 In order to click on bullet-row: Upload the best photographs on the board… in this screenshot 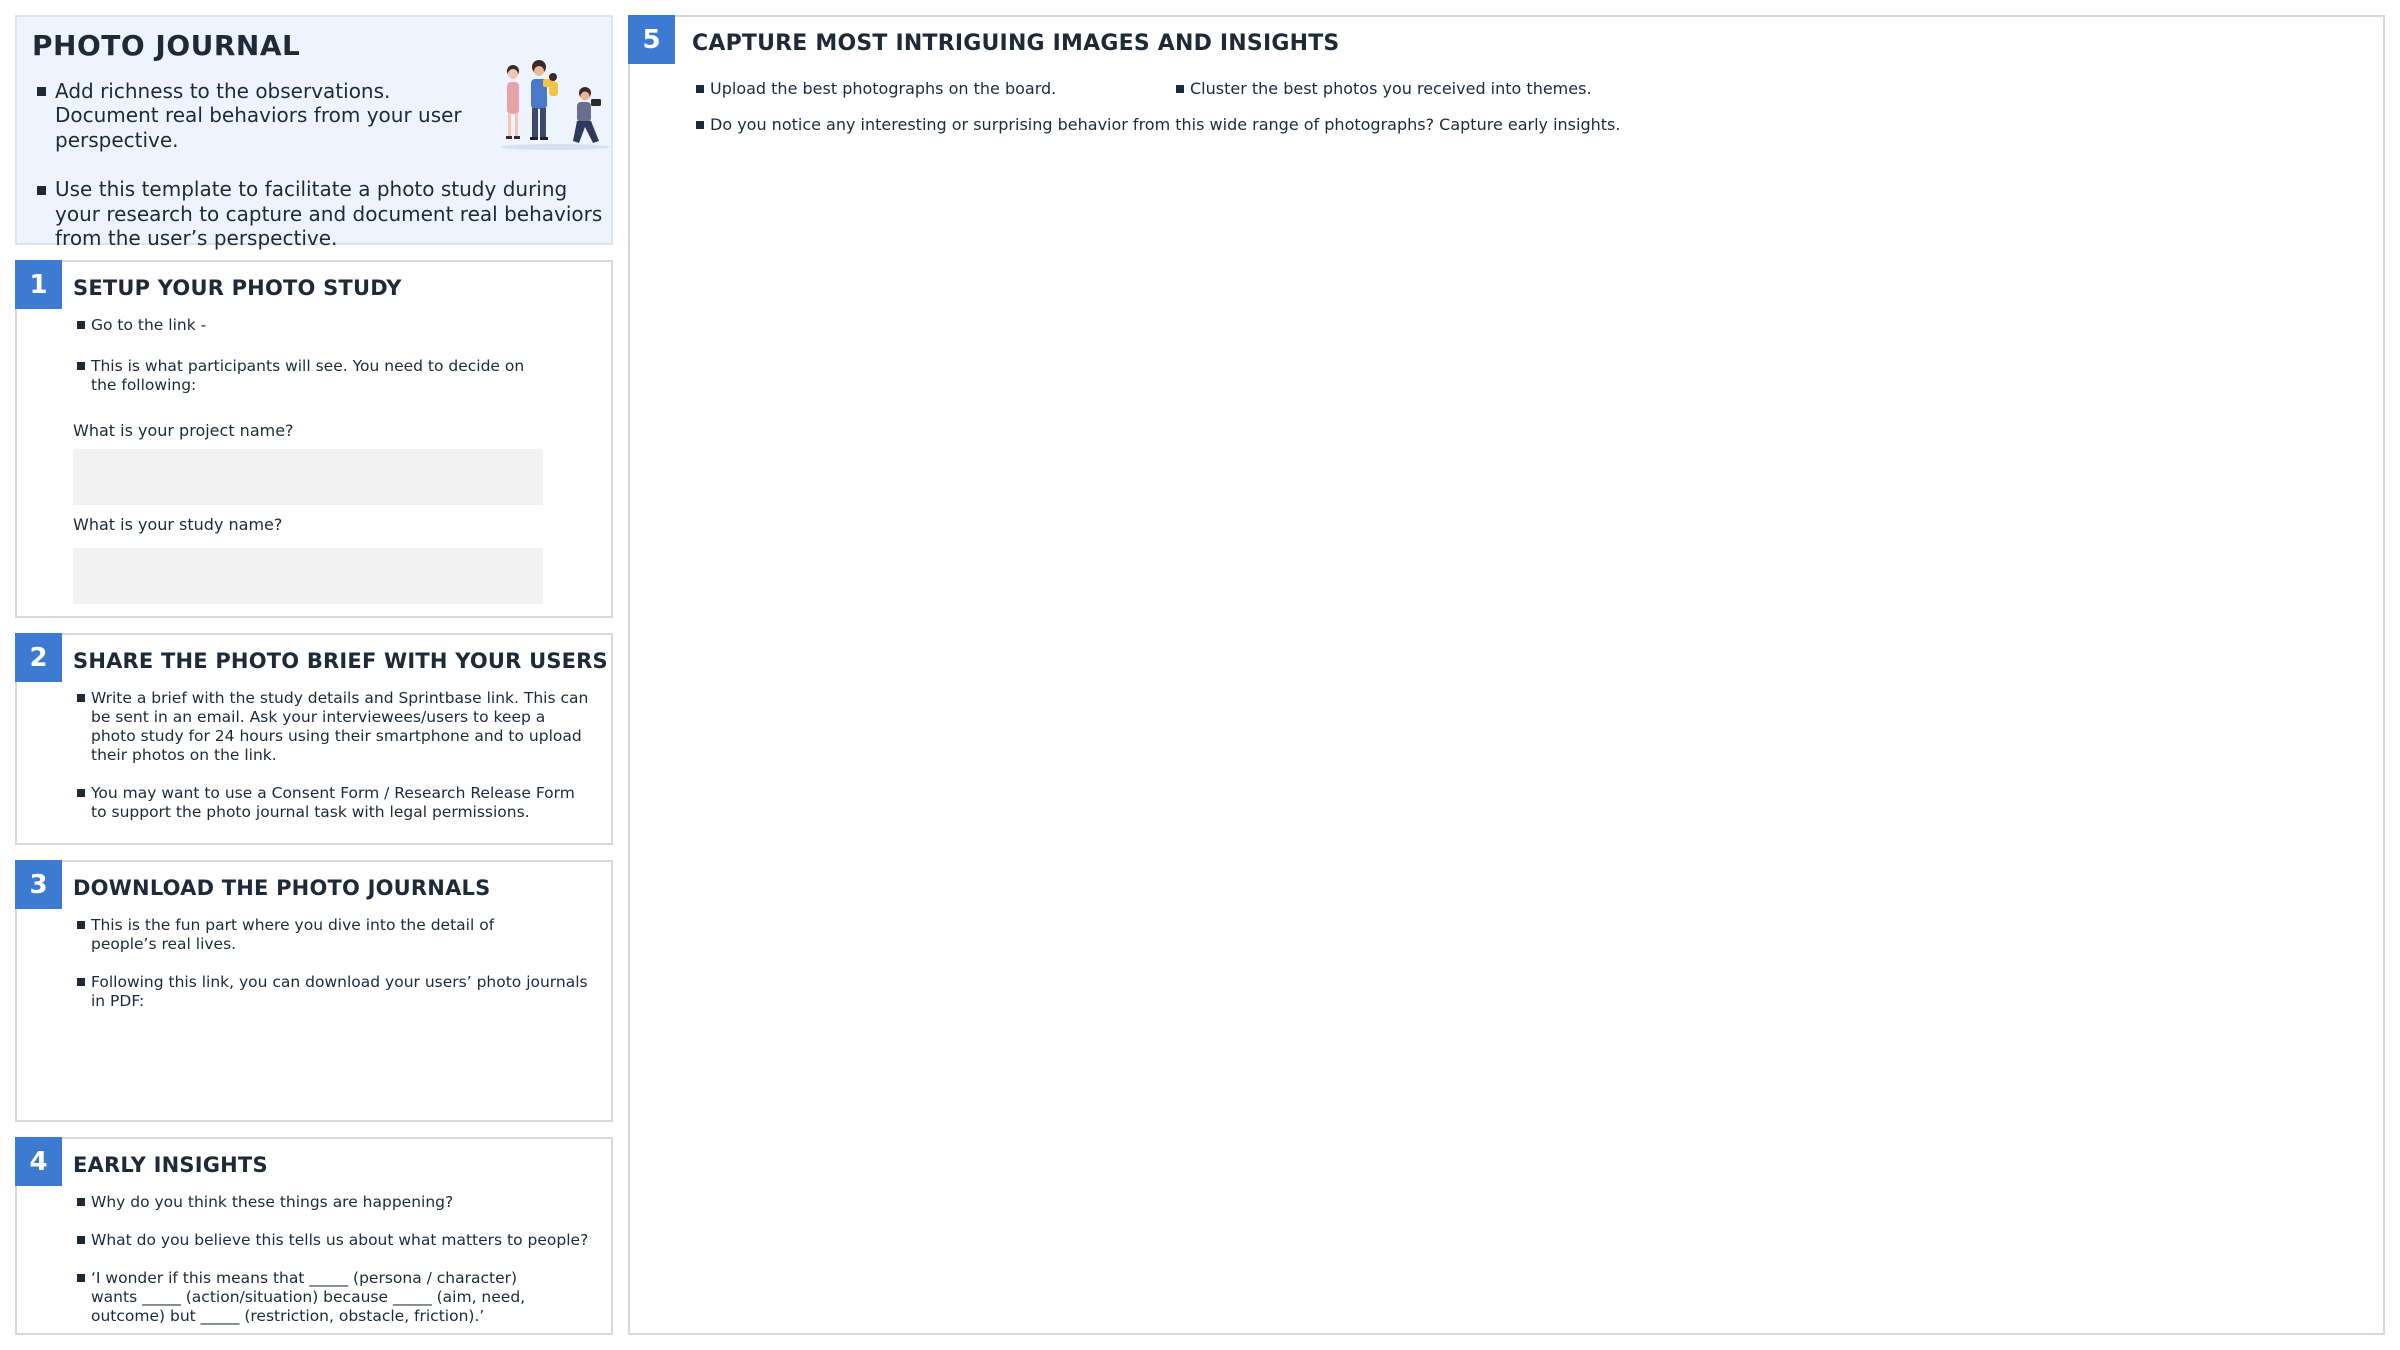, I will do `click(1296, 97)`.